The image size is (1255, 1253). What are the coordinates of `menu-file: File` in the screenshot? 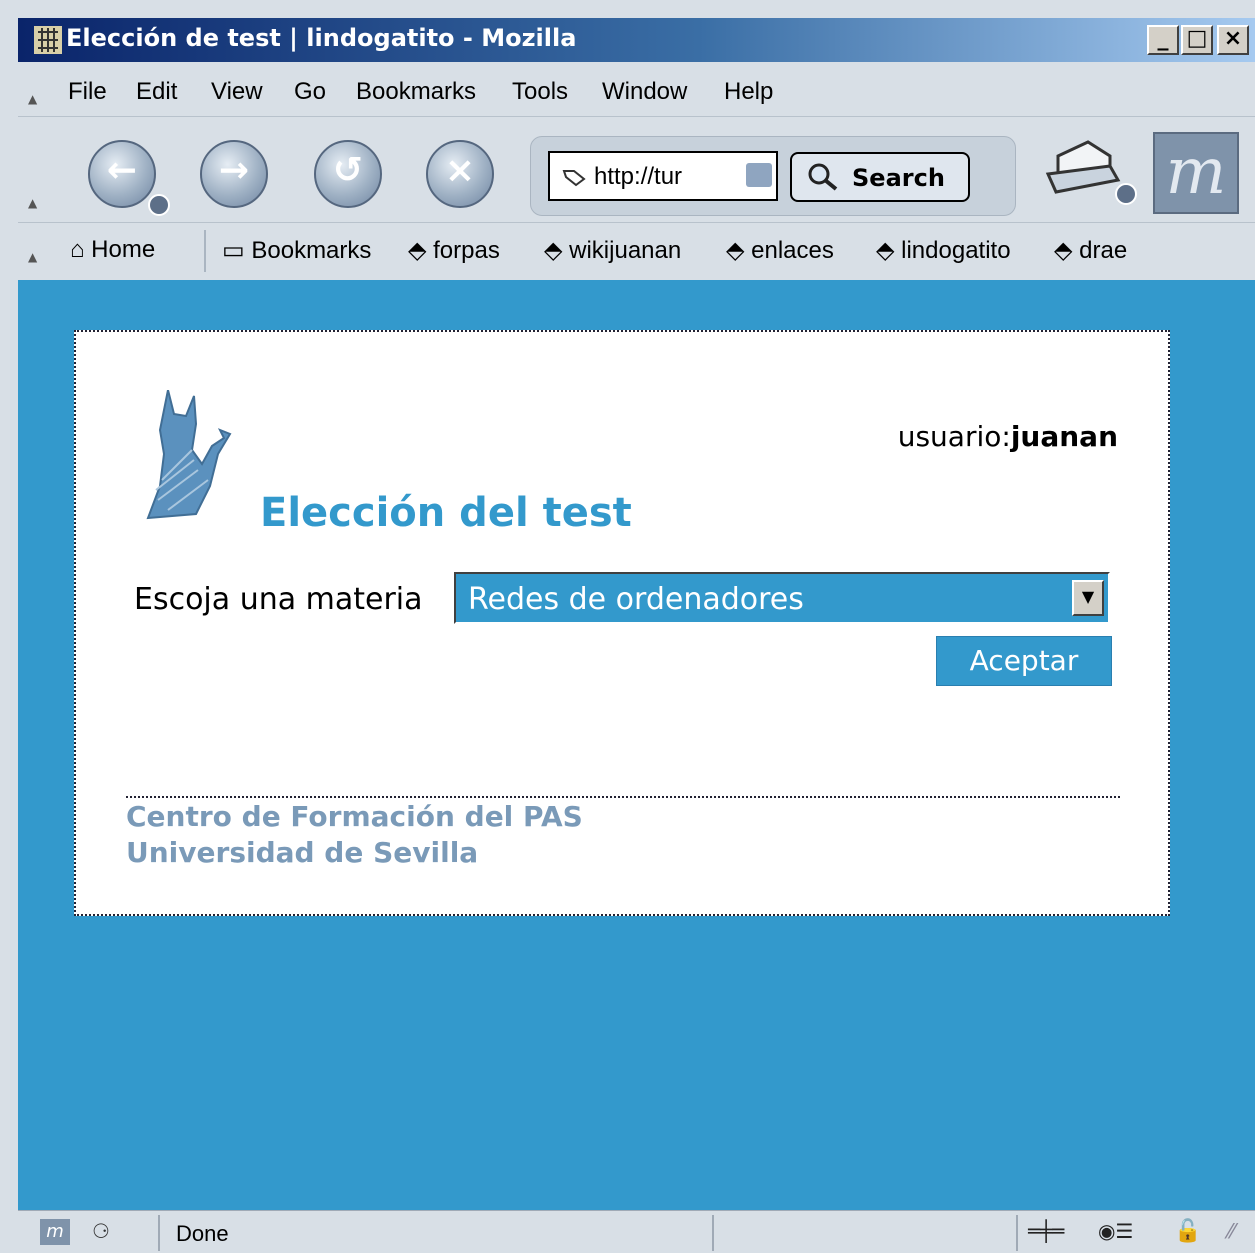 It's located at (87, 92).